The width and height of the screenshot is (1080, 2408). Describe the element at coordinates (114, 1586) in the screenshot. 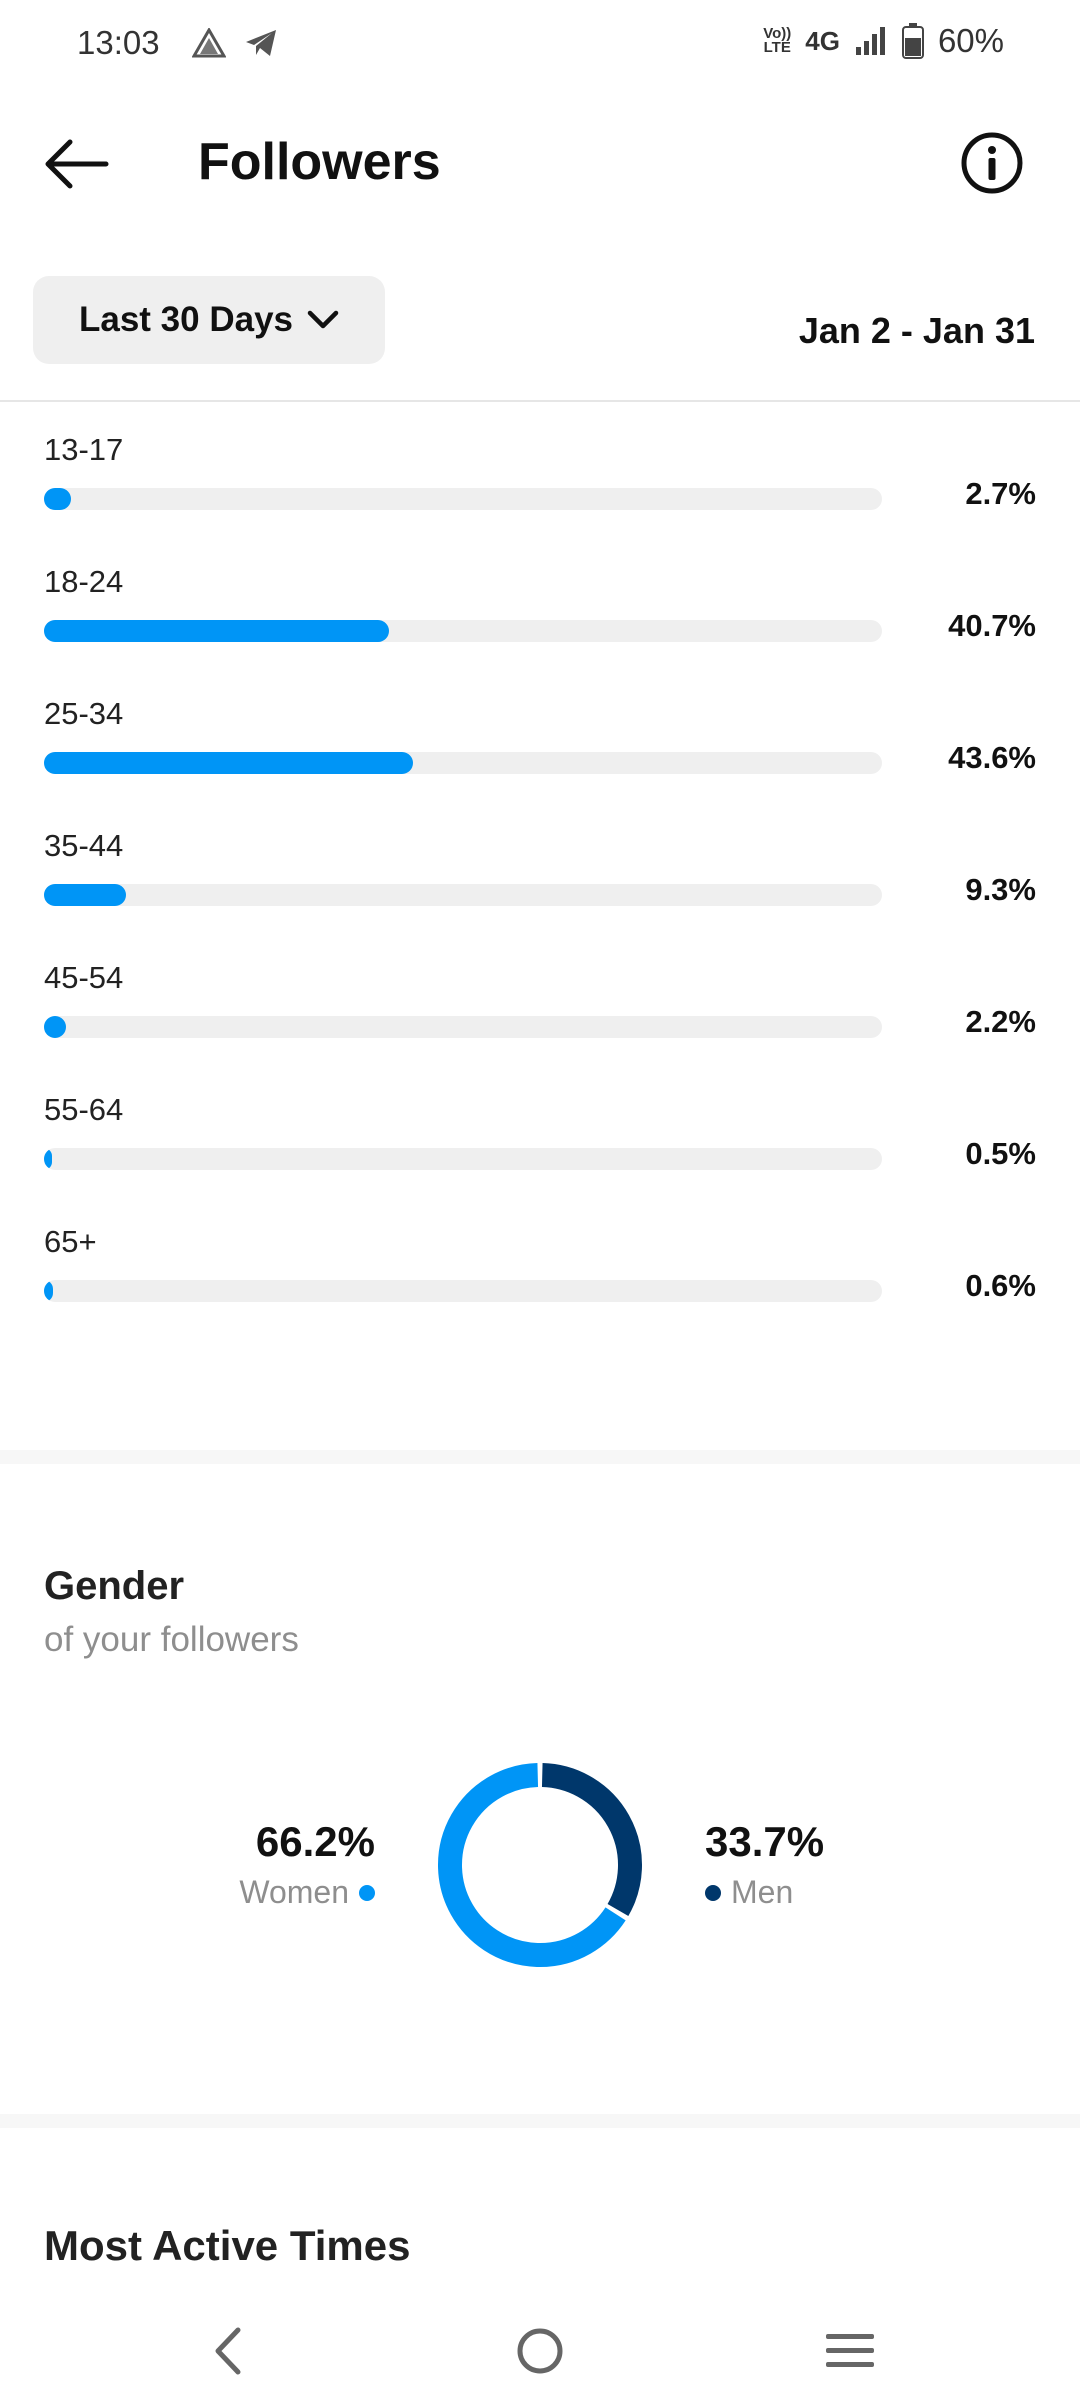

I see `gender-title: Gender` at that location.